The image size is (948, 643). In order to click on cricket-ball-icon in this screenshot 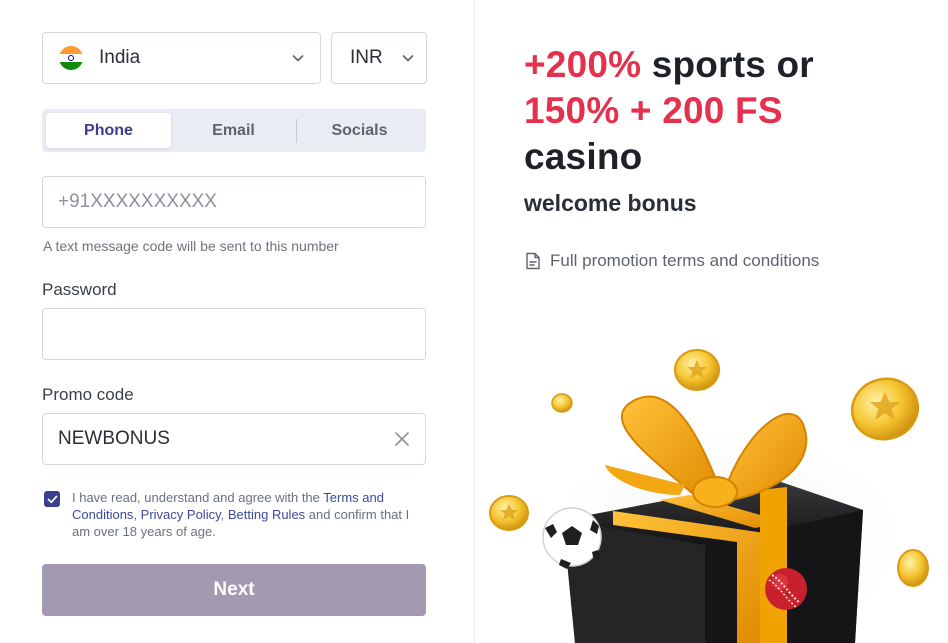, I will do `click(786, 589)`.